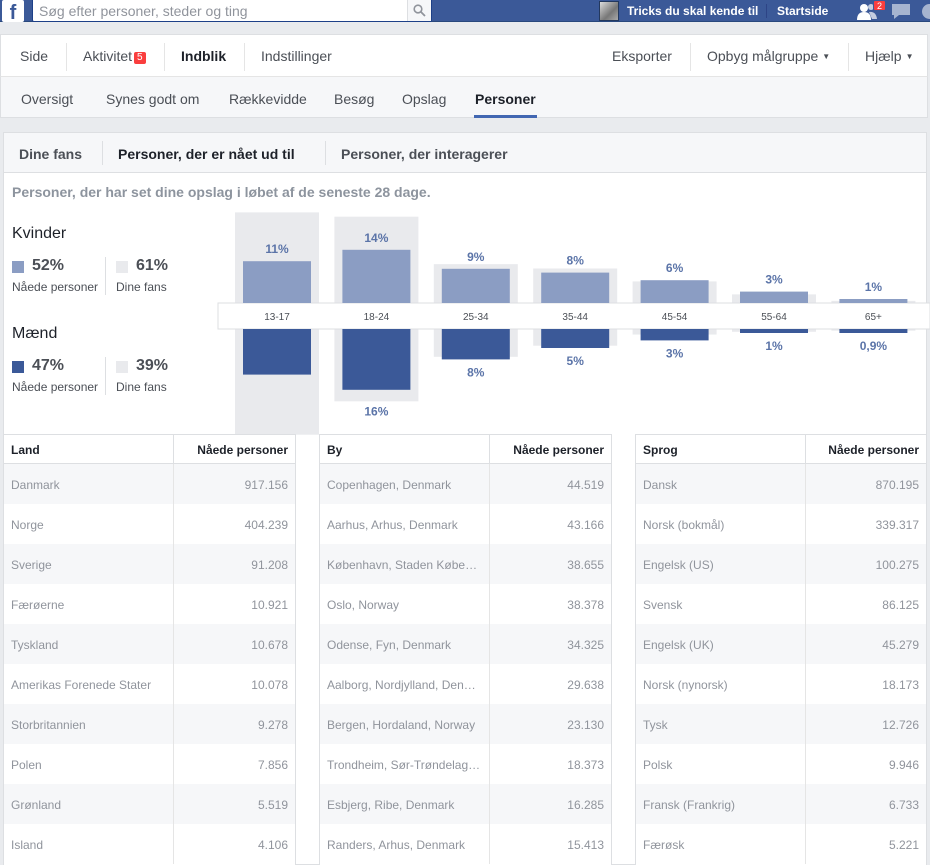 This screenshot has height=865, width=930. What do you see at coordinates (465, 604) in the screenshot?
I see `table-row: Oslo, Norway 38.378` at bounding box center [465, 604].